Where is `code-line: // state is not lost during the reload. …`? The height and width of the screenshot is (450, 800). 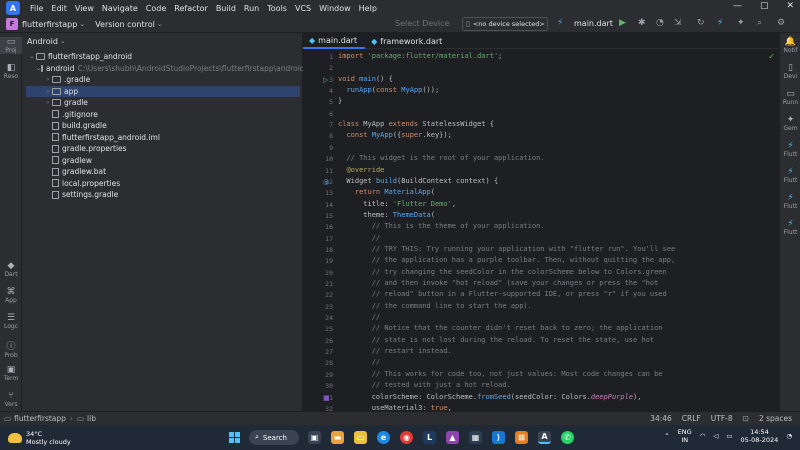
code-line: // state is not lost during the reload. … is located at coordinates (496, 340).